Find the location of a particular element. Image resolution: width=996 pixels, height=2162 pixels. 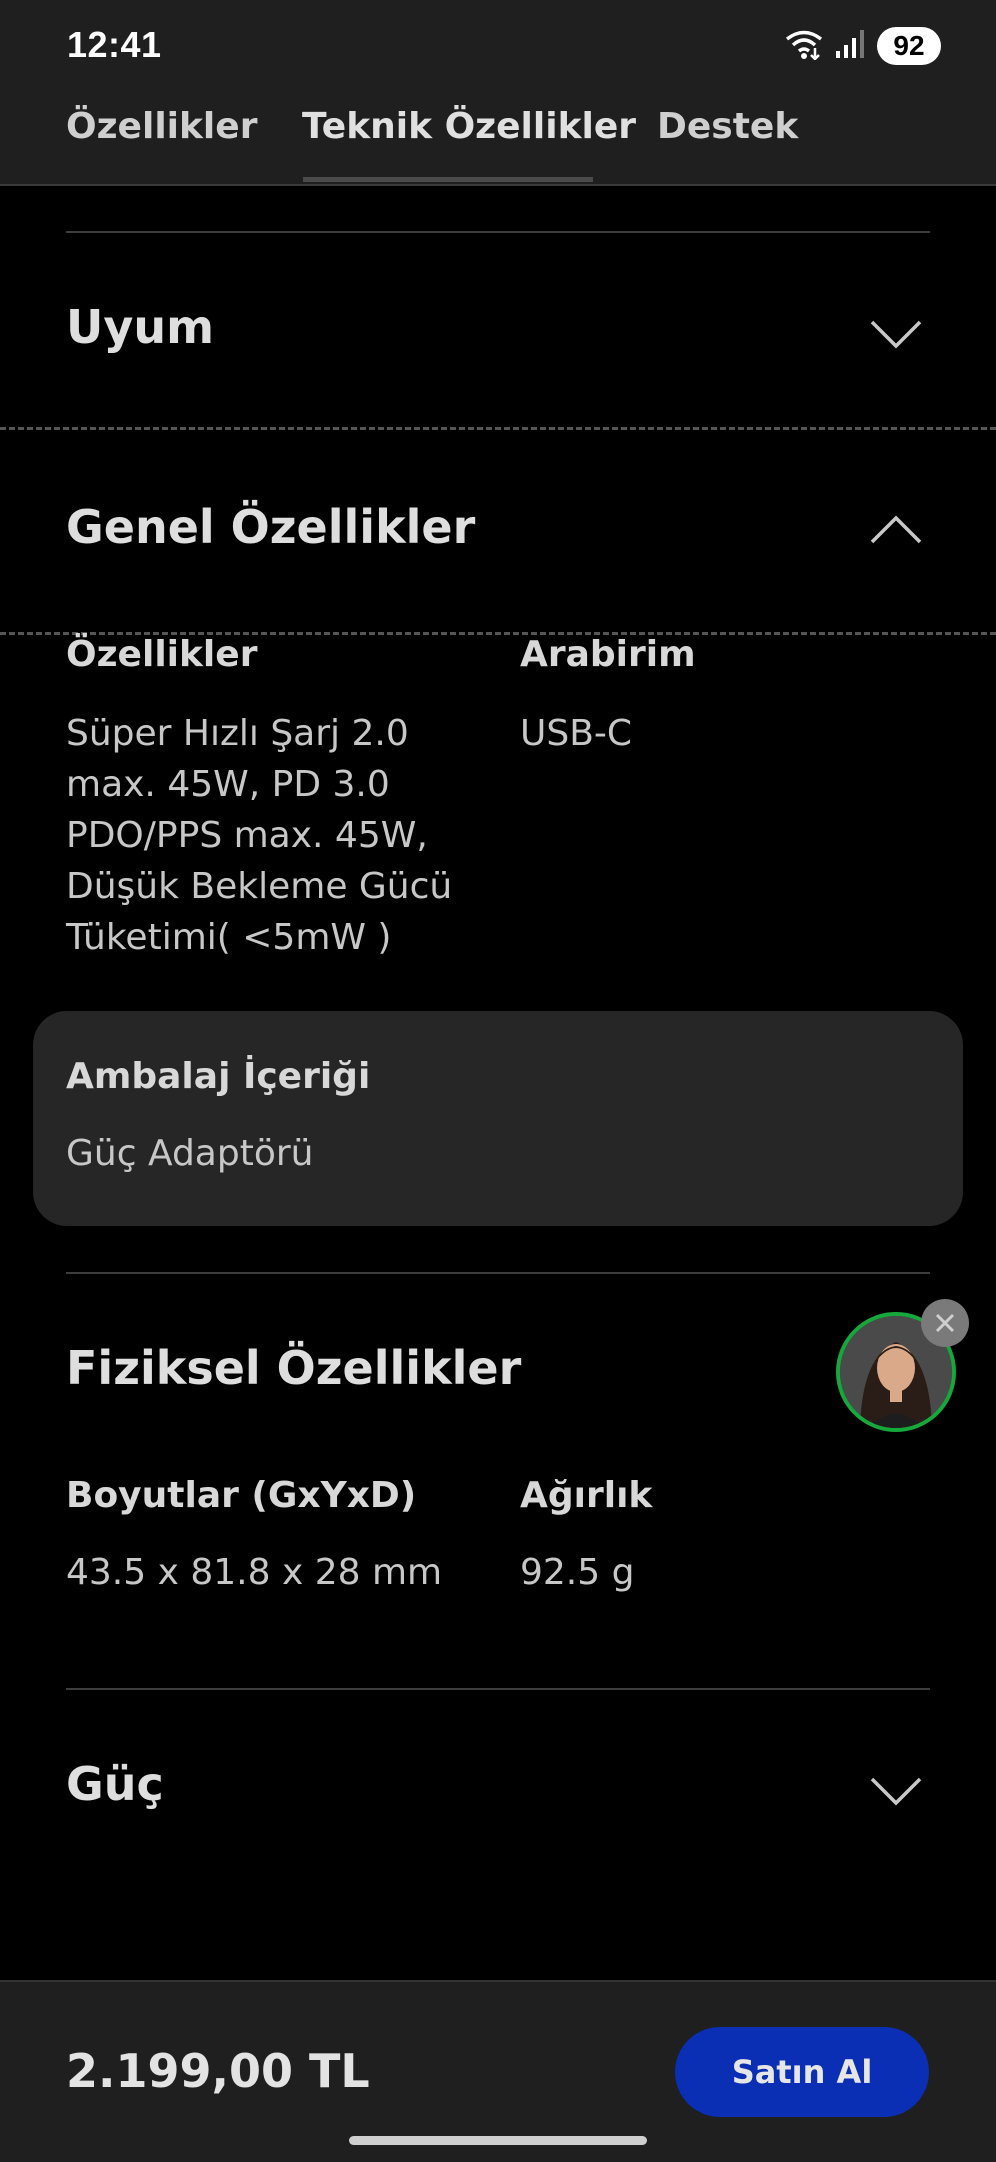

price: 2.199,00 TL is located at coordinates (218, 2071).